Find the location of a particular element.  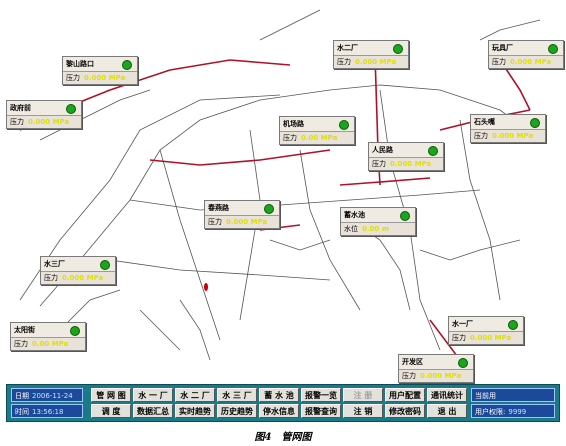

station-renmin: 人民路 压力 0.000 MPa is located at coordinates (406, 156).